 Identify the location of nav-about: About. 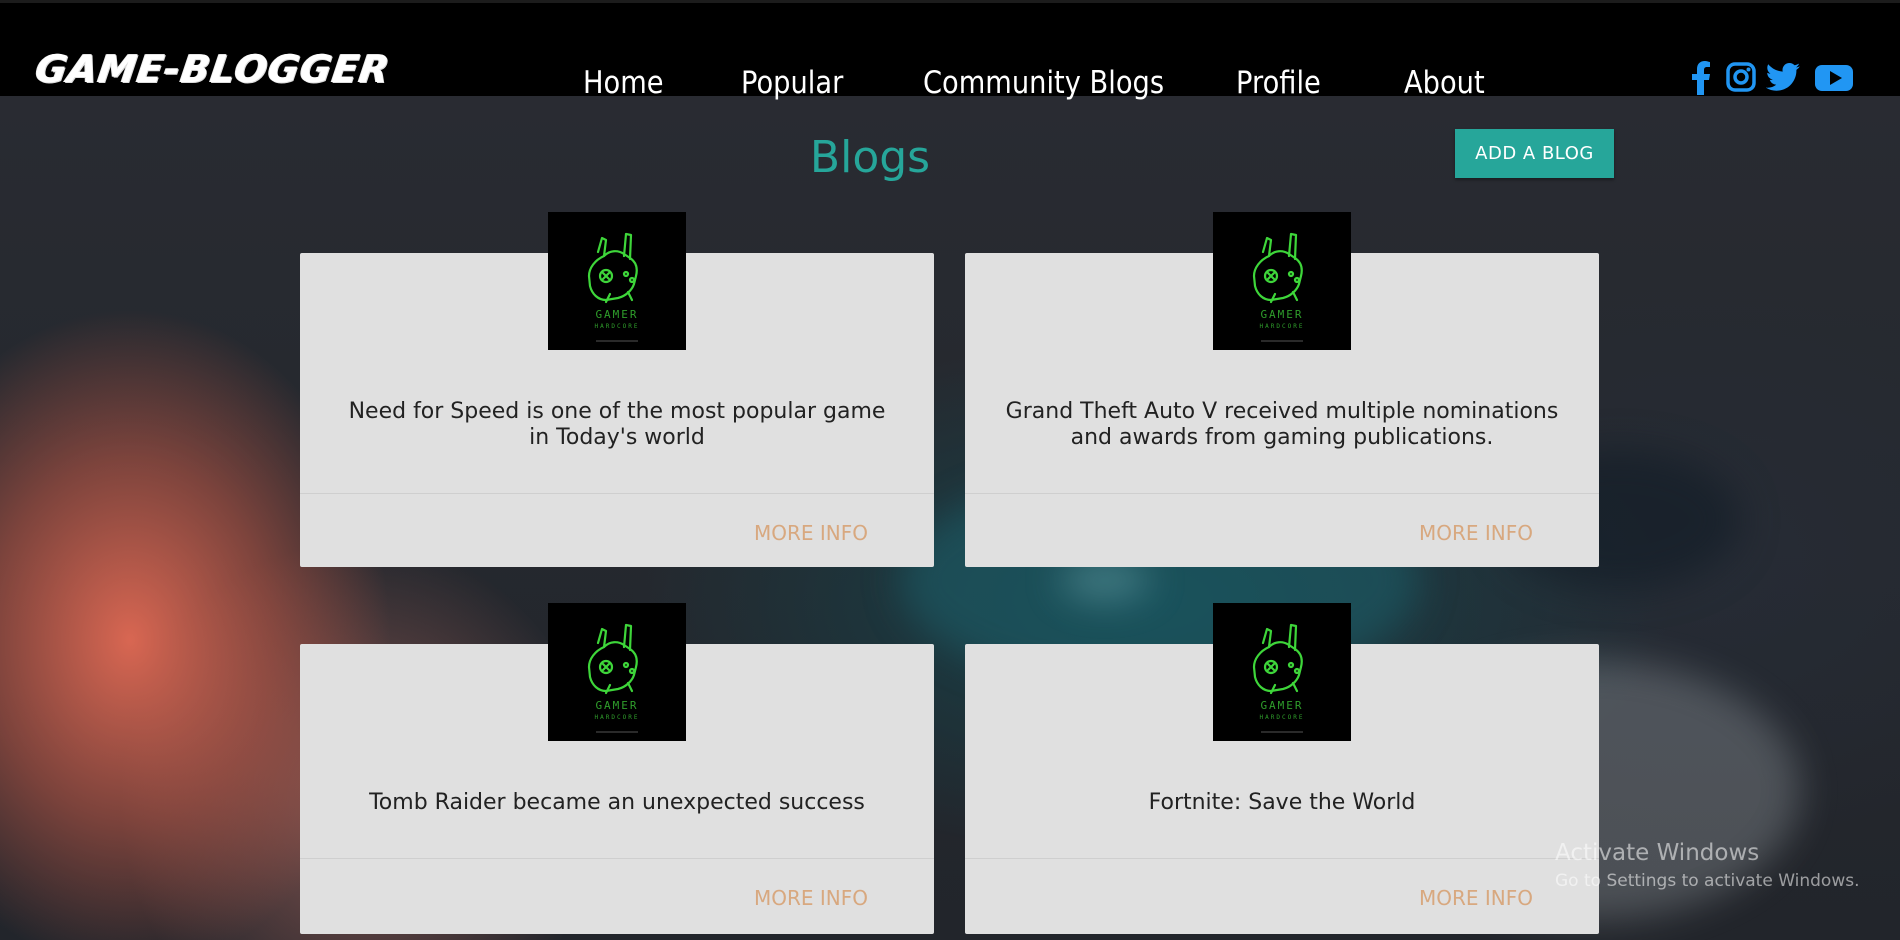
(1444, 83).